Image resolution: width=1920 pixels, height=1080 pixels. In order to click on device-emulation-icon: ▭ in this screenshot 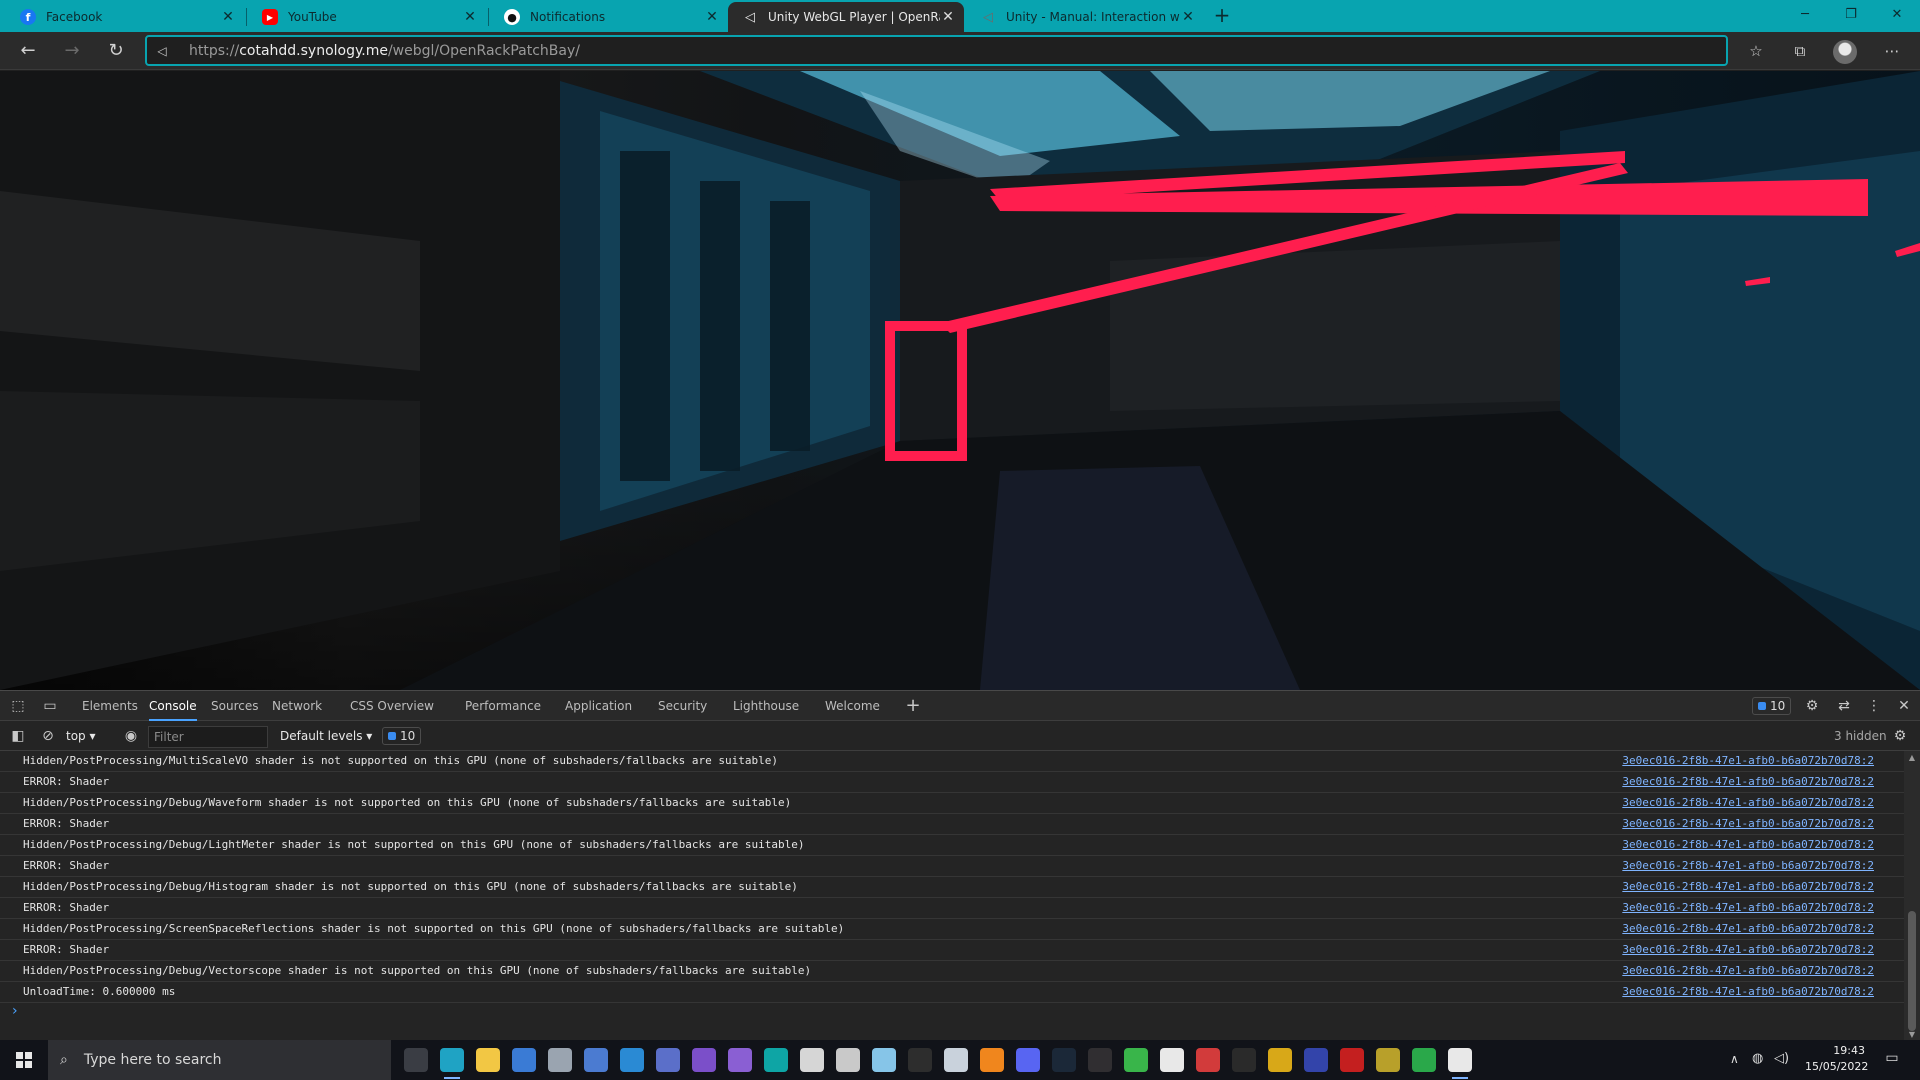, I will do `click(50, 706)`.